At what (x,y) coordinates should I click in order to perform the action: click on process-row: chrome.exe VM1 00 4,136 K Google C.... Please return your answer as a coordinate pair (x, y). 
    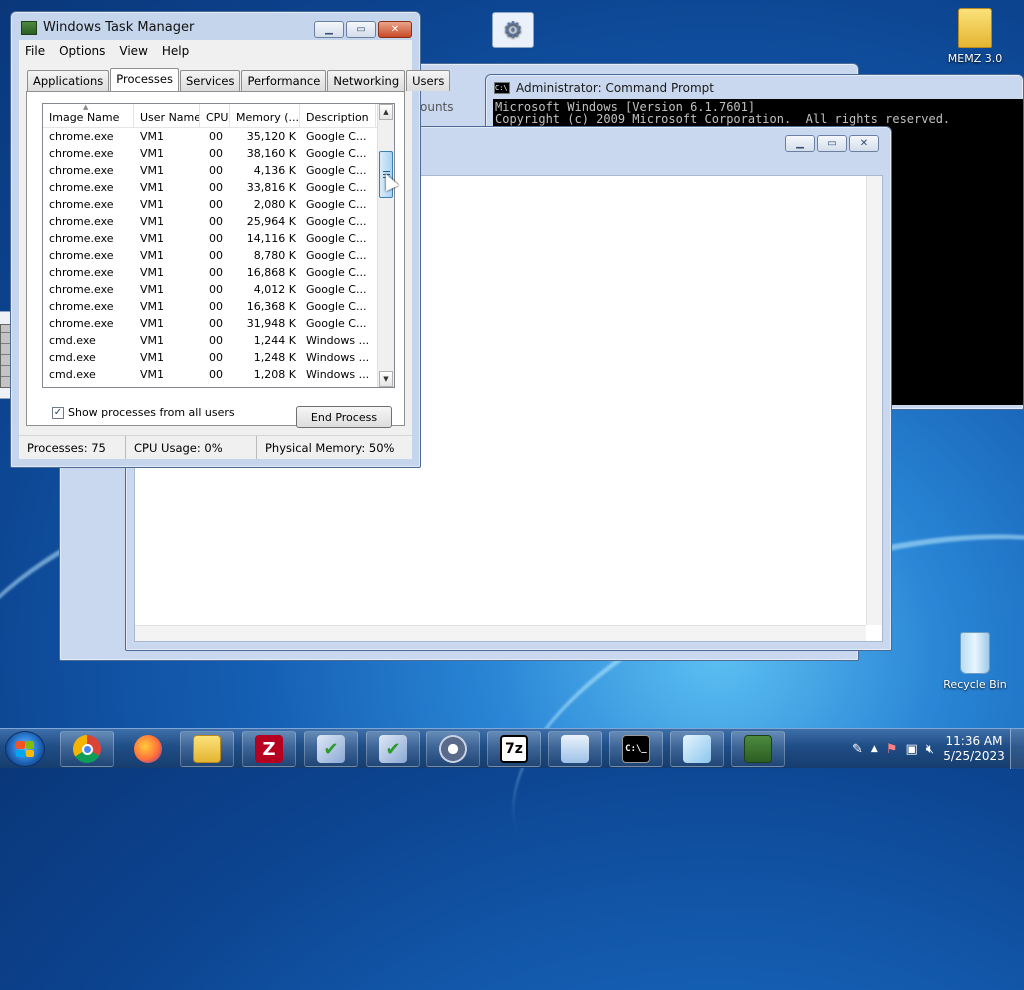
    Looking at the image, I should click on (218, 170).